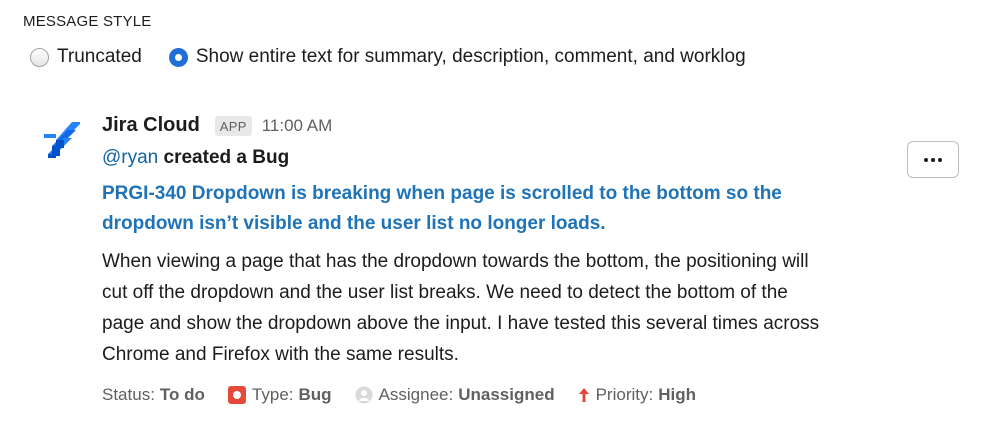 The width and height of the screenshot is (999, 441). I want to click on action-text: created a Bug, so click(226, 157).